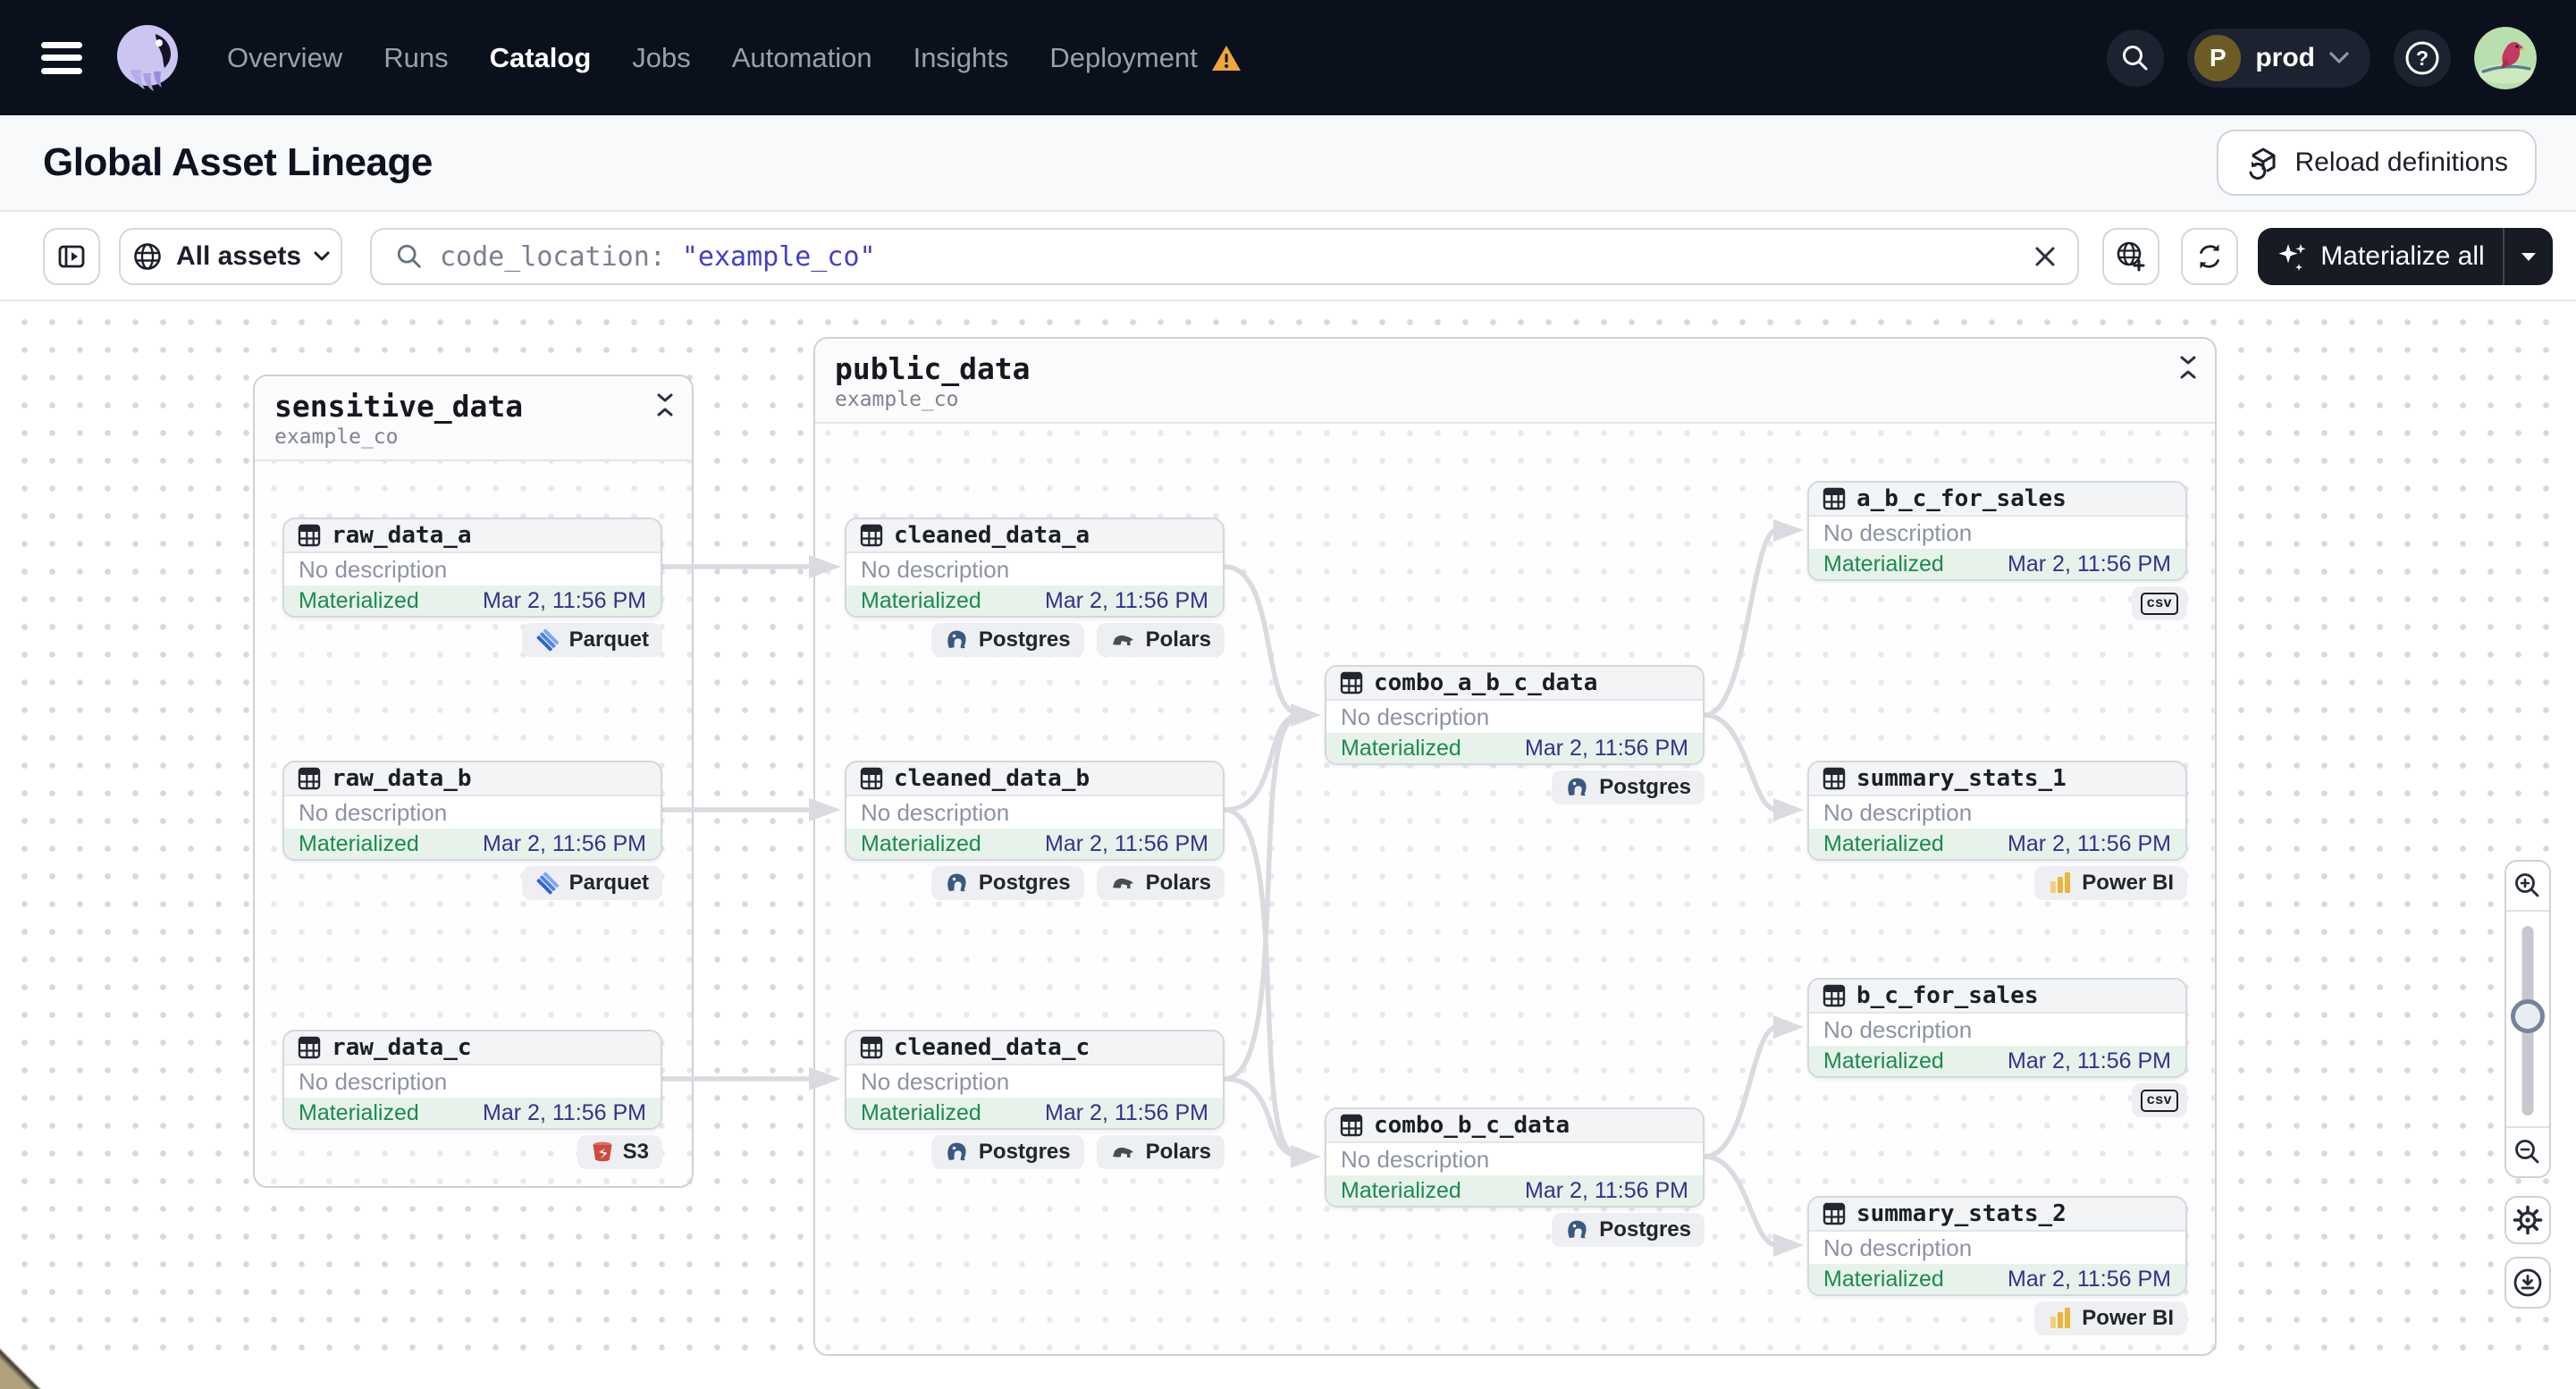 This screenshot has width=2576, height=1389. I want to click on materialize-all-button: Materialize all, so click(2380, 256).